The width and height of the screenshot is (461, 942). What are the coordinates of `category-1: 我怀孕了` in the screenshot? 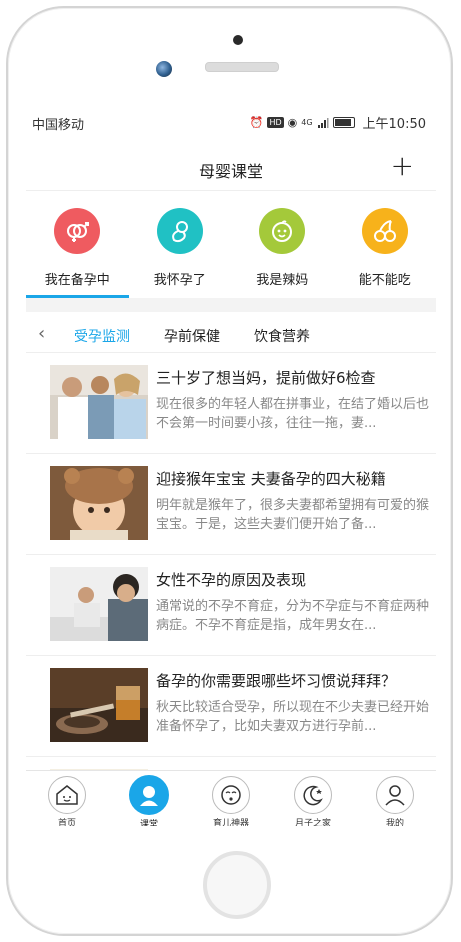 It's located at (180, 250).